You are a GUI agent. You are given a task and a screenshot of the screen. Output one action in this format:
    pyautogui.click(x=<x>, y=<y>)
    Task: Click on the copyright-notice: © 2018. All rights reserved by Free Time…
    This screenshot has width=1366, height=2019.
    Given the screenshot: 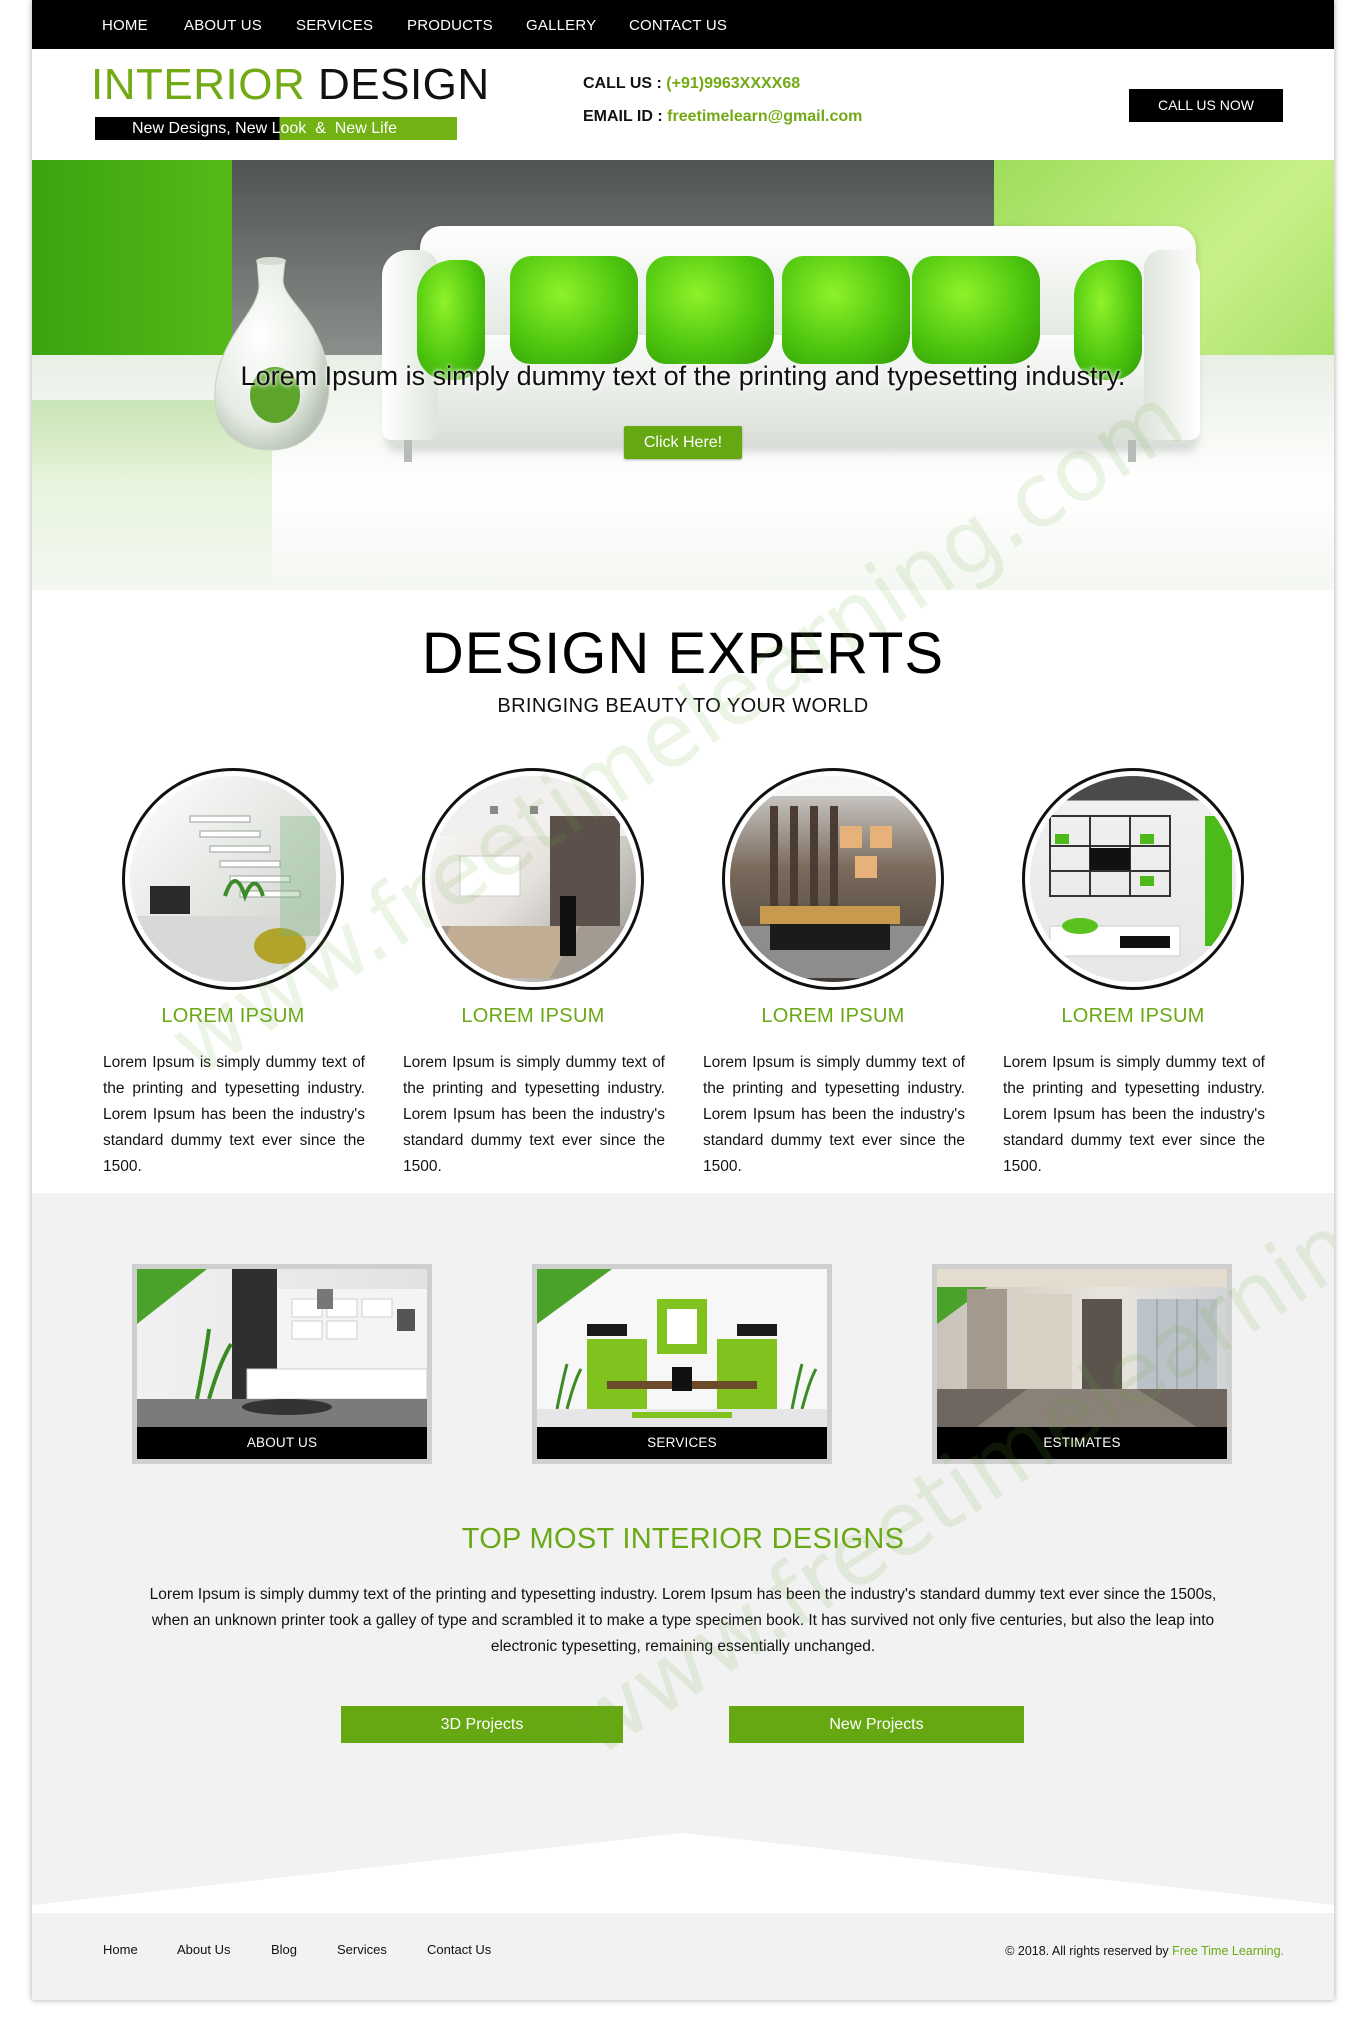 What is the action you would take?
    pyautogui.click(x=1144, y=1951)
    